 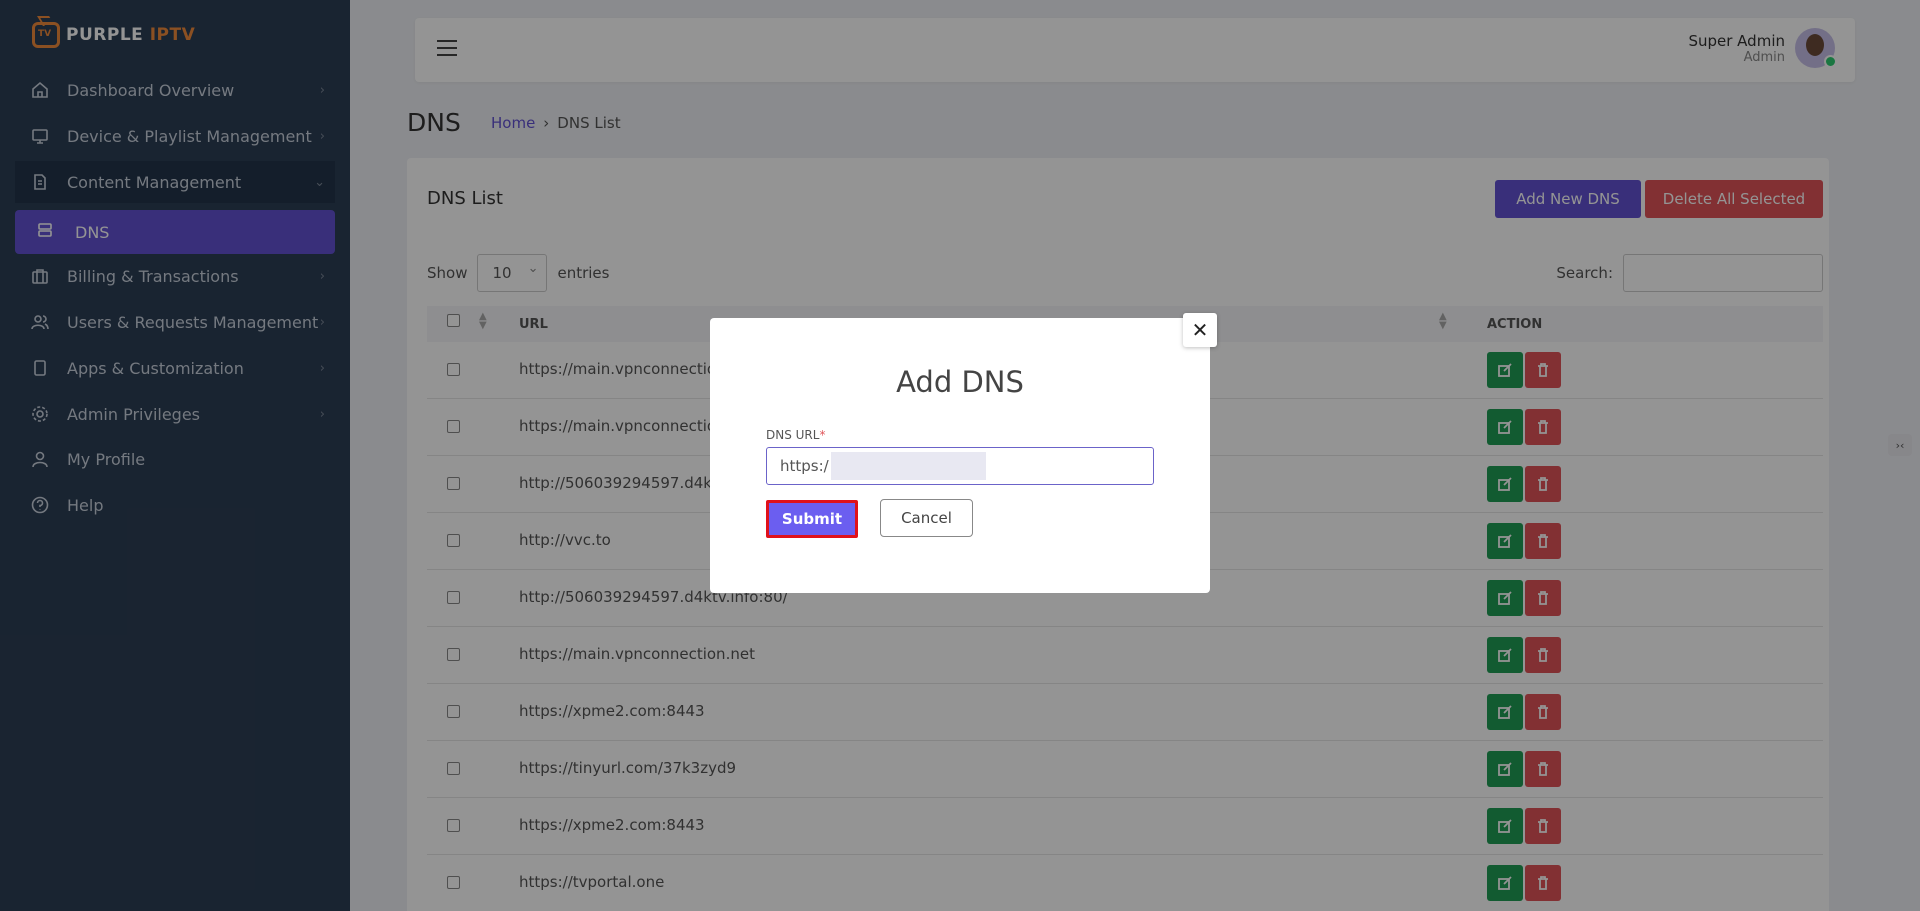 I want to click on dns-url-label: DNS URL*, so click(x=796, y=435).